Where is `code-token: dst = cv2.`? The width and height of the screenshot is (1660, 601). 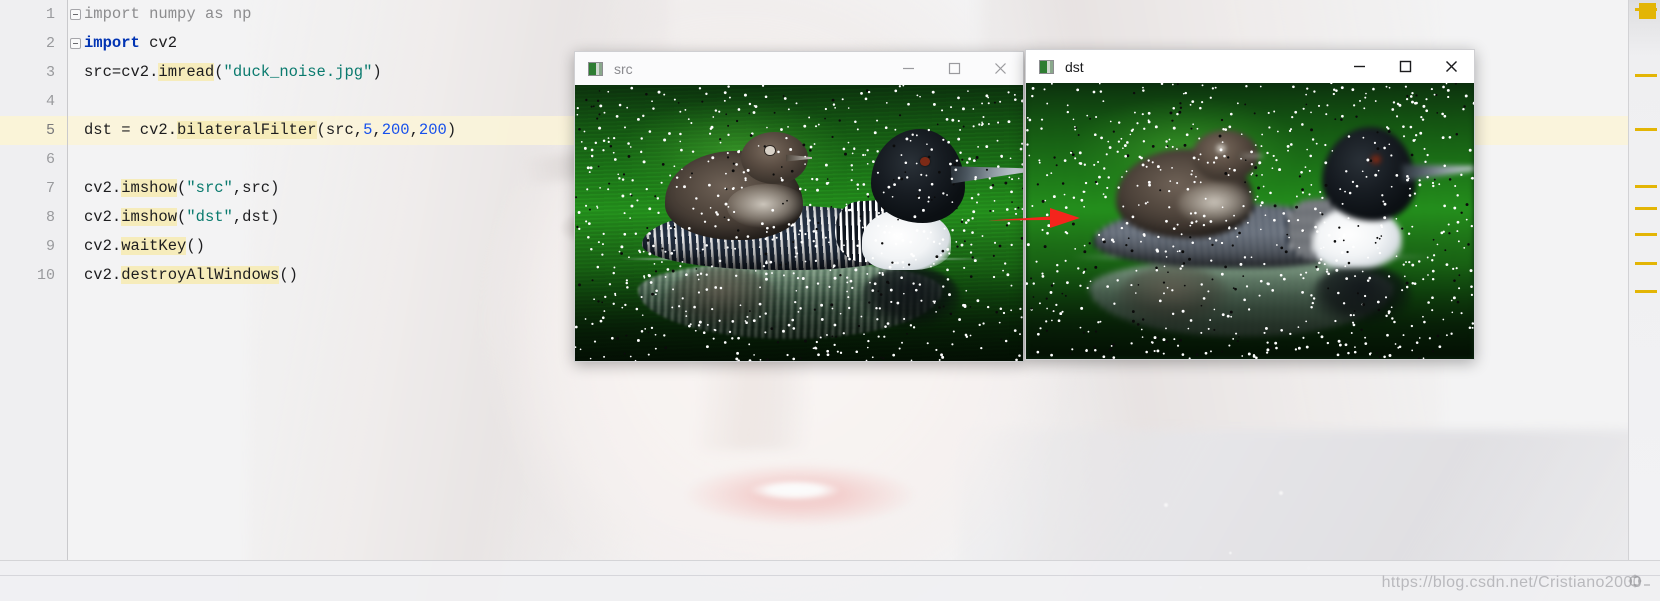 code-token: dst = cv2. is located at coordinates (131, 130).